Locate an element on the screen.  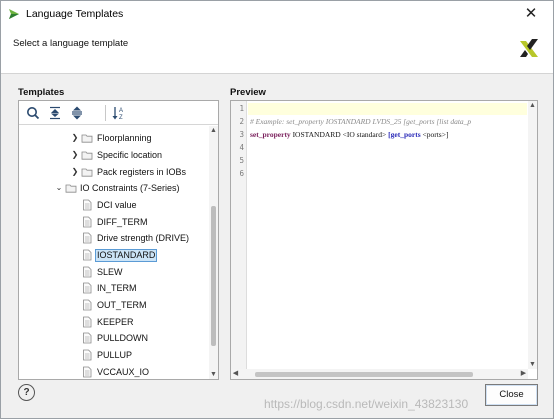
tree-item-pullup: PULLUP is located at coordinates (114, 355).